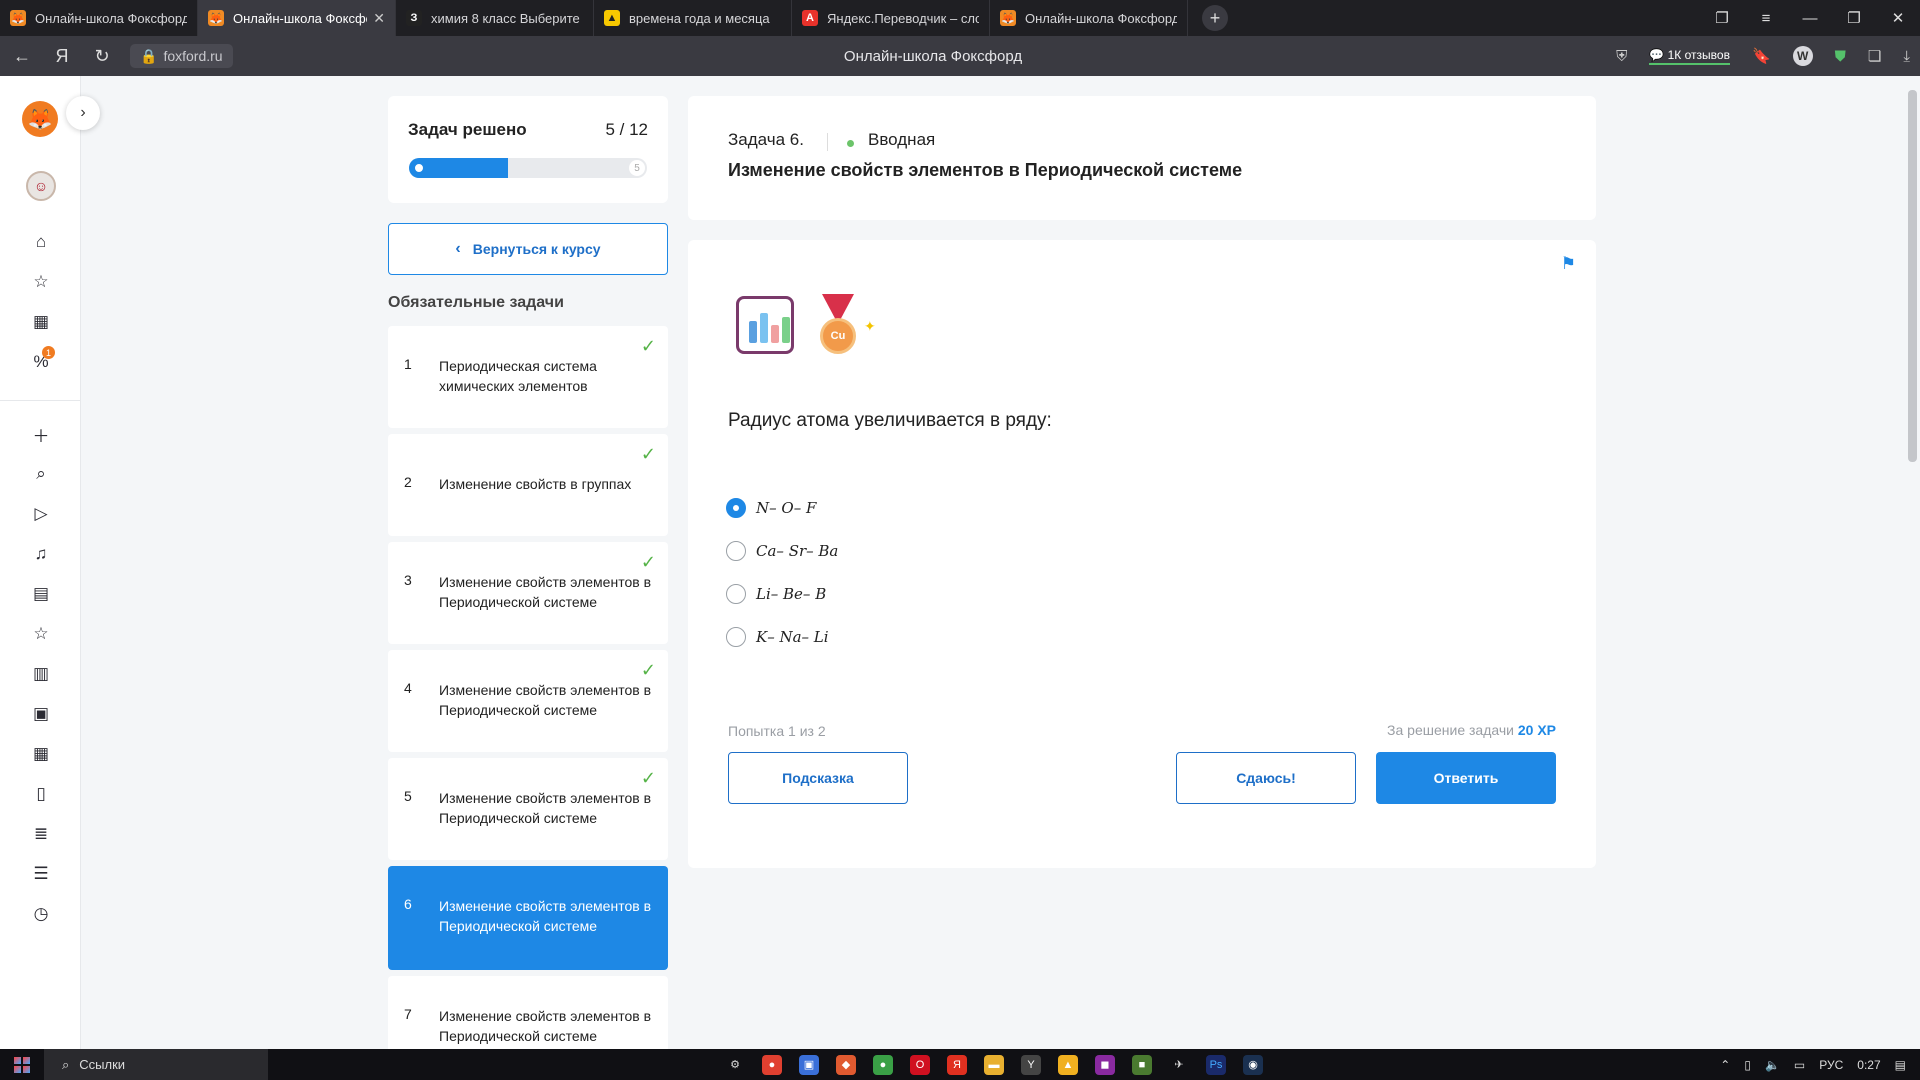 The width and height of the screenshot is (1920, 1080). What do you see at coordinates (22, 1064) in the screenshot?
I see `start-button` at bounding box center [22, 1064].